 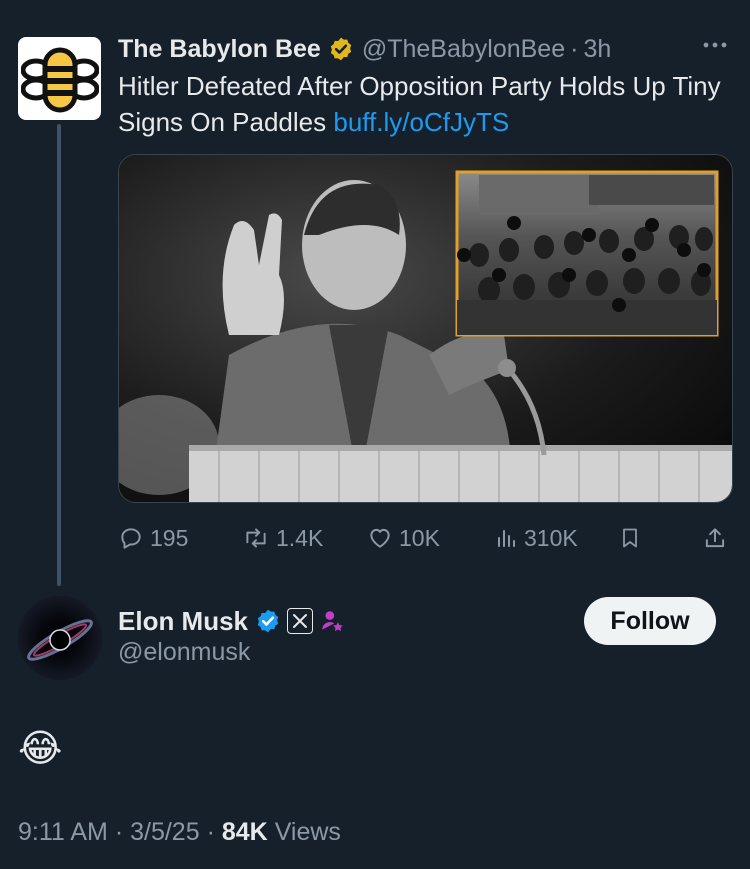 I want to click on bookmark-icon, so click(x=630, y=538).